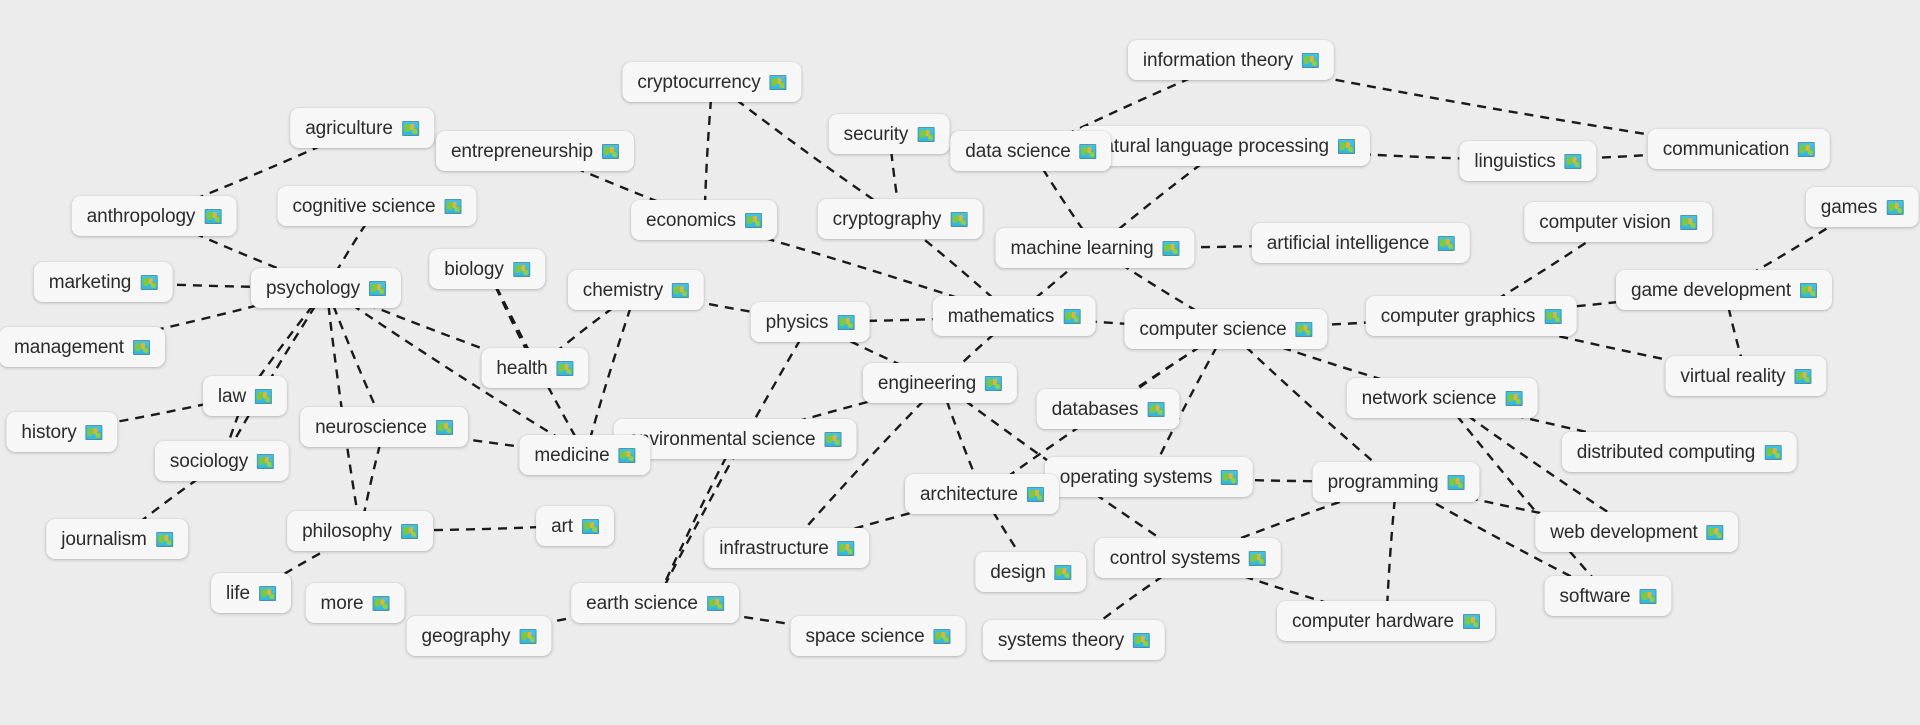  I want to click on graph-node-biology: biology, so click(487, 269).